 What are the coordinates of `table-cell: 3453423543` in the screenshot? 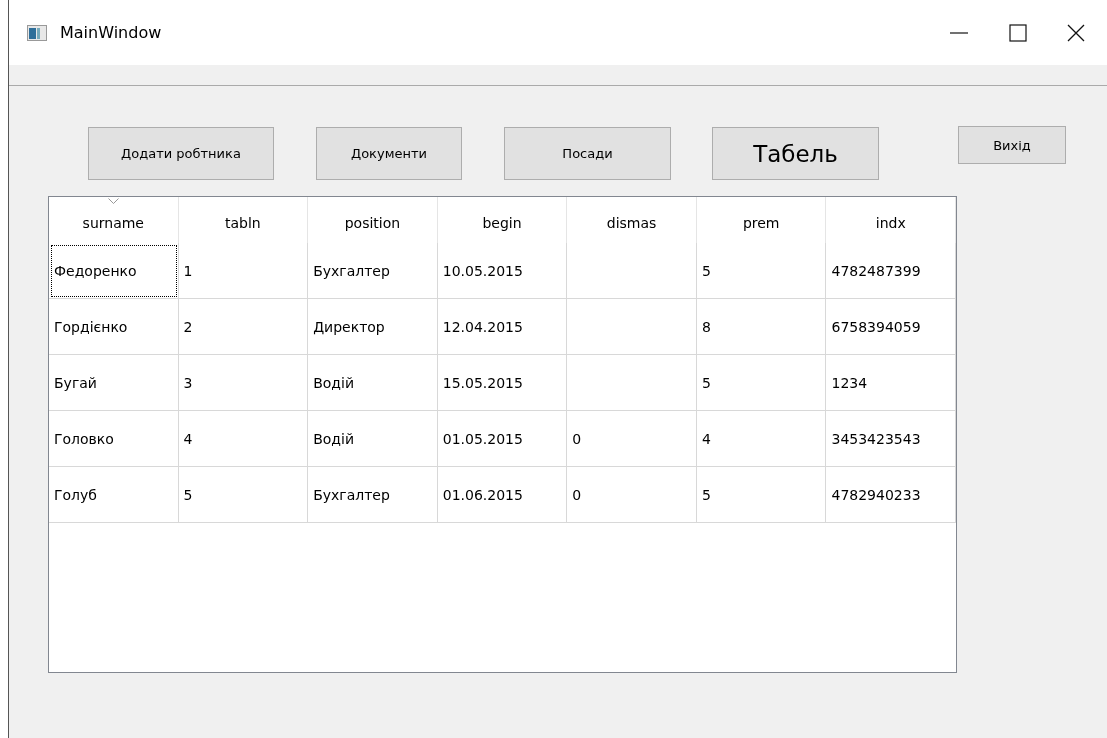 It's located at (891, 439).